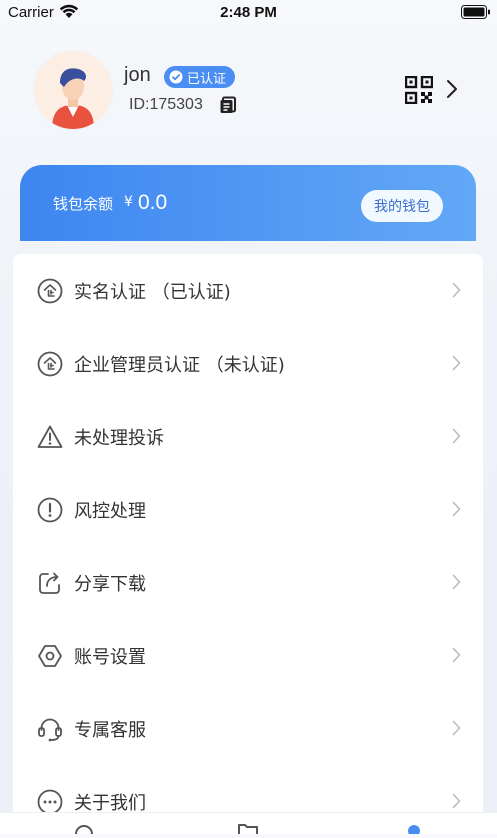  I want to click on wallet-currency-symbol: ¥, so click(128, 202).